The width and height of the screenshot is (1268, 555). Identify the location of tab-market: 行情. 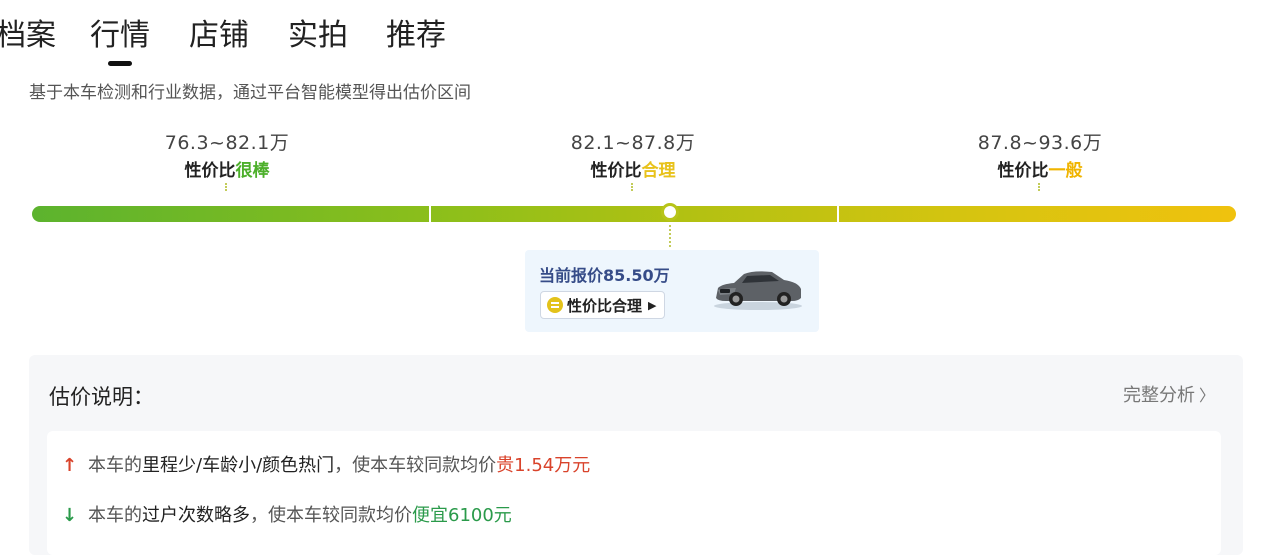
(120, 36).